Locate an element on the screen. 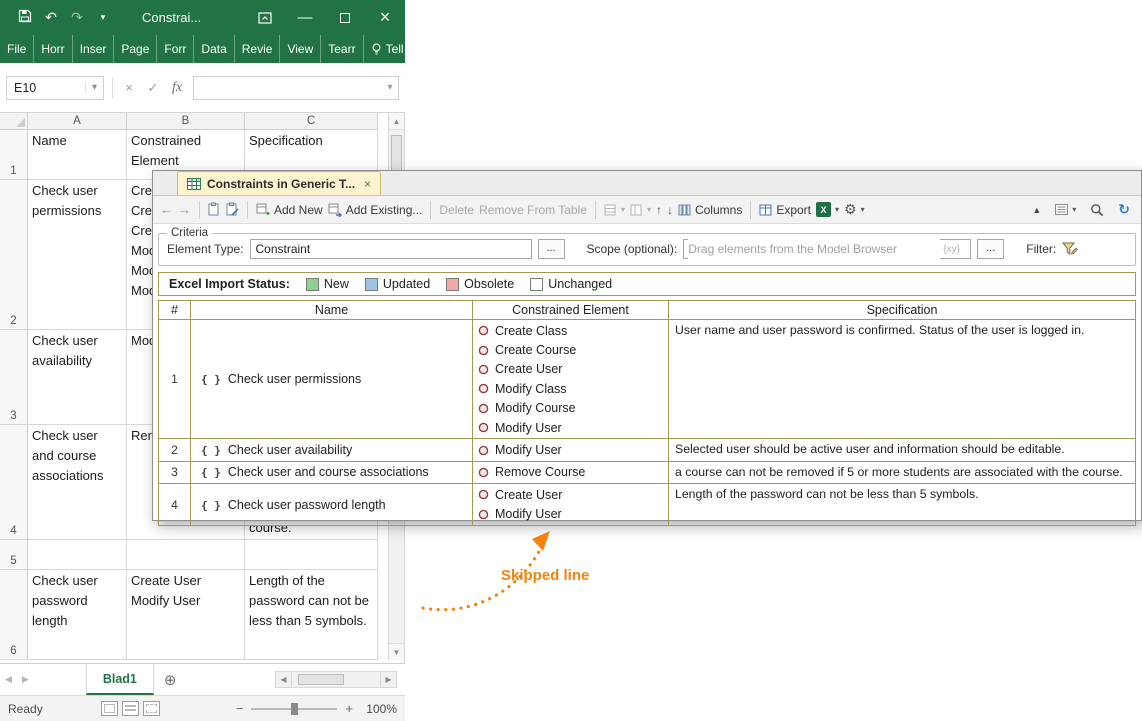  row-number: 2 is located at coordinates (174, 450).